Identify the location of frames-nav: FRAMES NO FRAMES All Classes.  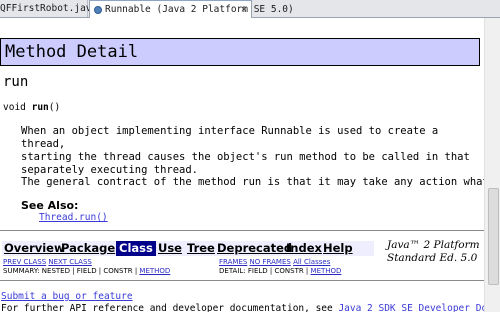
(274, 262).